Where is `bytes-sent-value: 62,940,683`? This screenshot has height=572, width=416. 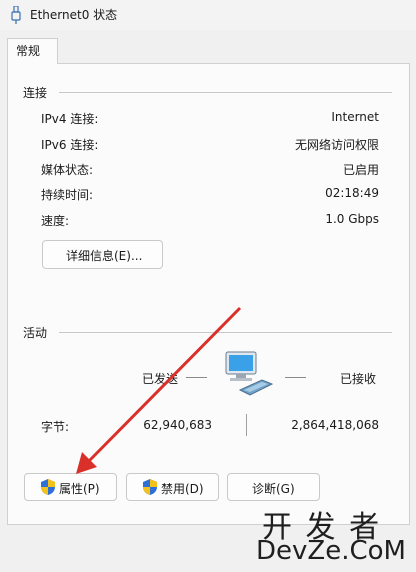 bytes-sent-value: 62,940,683 is located at coordinates (177, 425).